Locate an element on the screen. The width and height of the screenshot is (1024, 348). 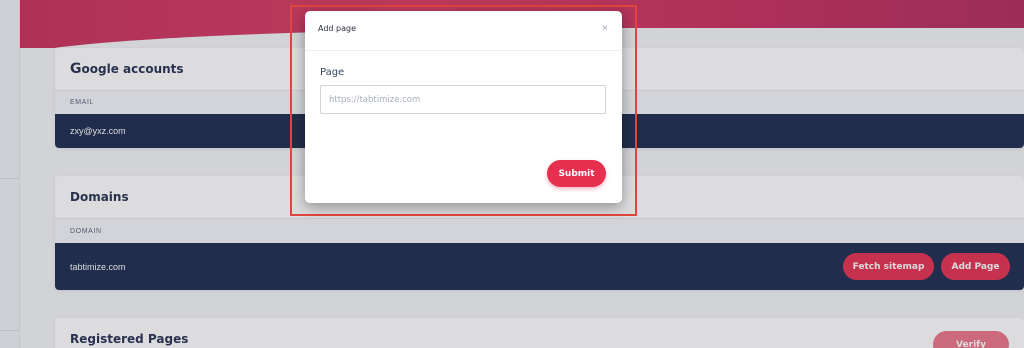
modal-title: Add page is located at coordinates (337, 28).